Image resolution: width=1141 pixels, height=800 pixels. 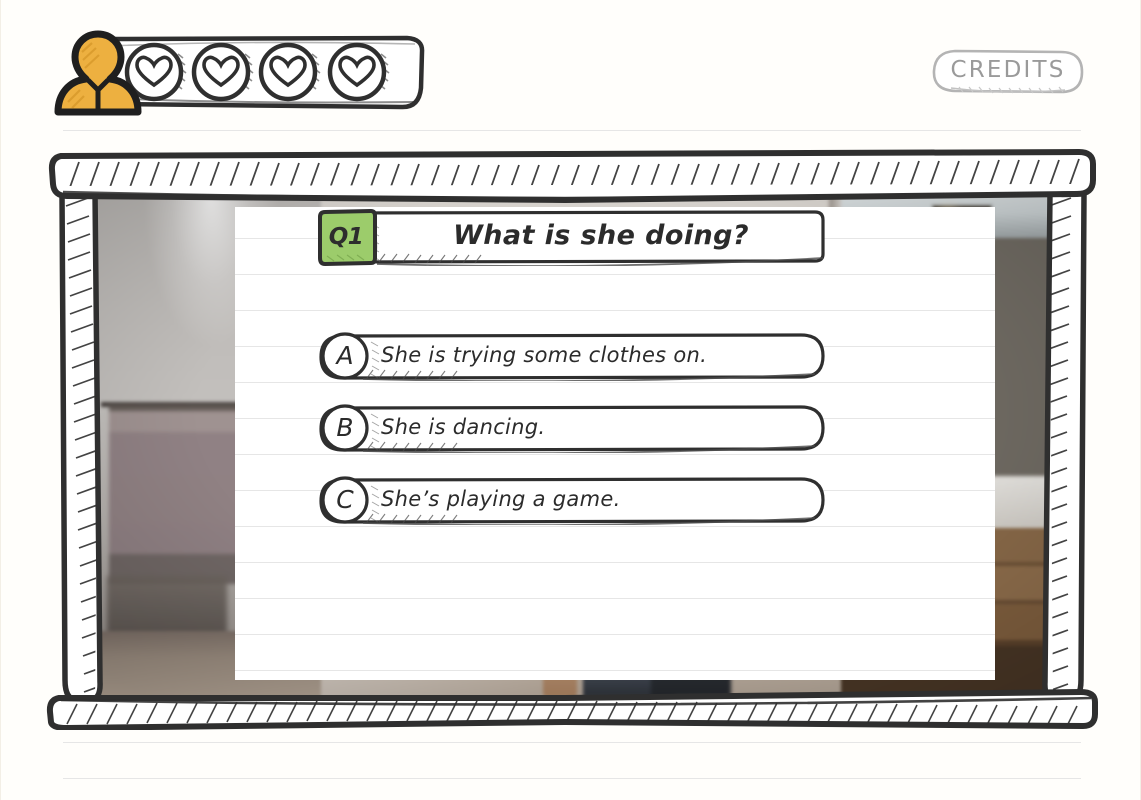 I want to click on answer-option-c: C She’s playing a game., so click(x=571, y=500).